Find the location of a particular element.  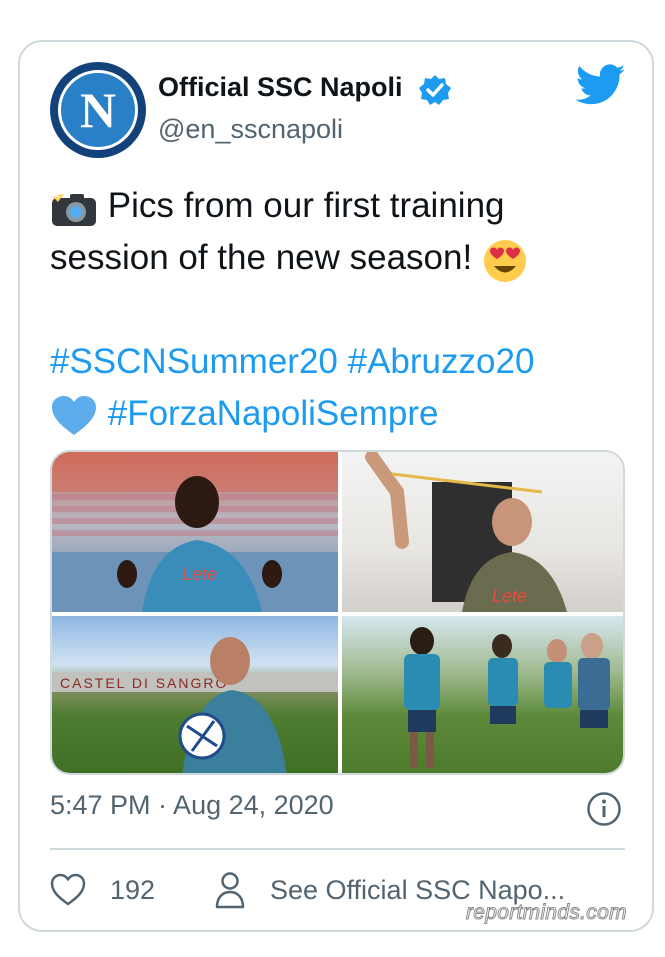

napoli-logo-ring: N is located at coordinates (98, 110).